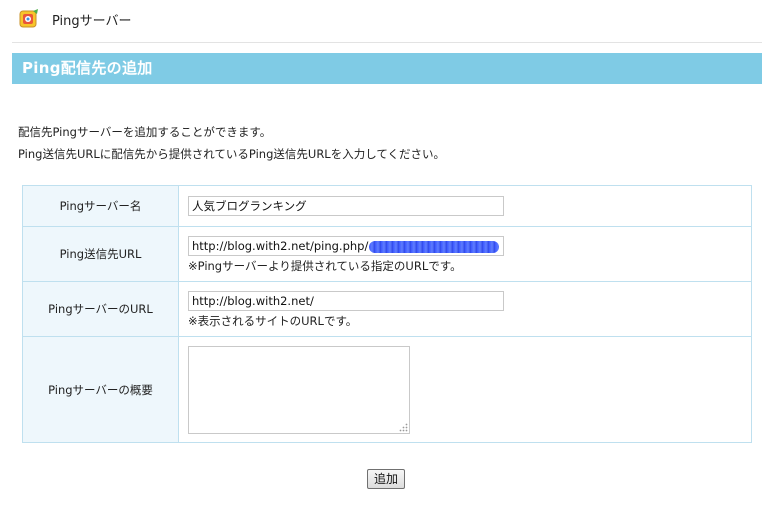 This screenshot has height=506, width=769. What do you see at coordinates (346, 301) in the screenshot?
I see `server-url-input: http://blog.with2.net/` at bounding box center [346, 301].